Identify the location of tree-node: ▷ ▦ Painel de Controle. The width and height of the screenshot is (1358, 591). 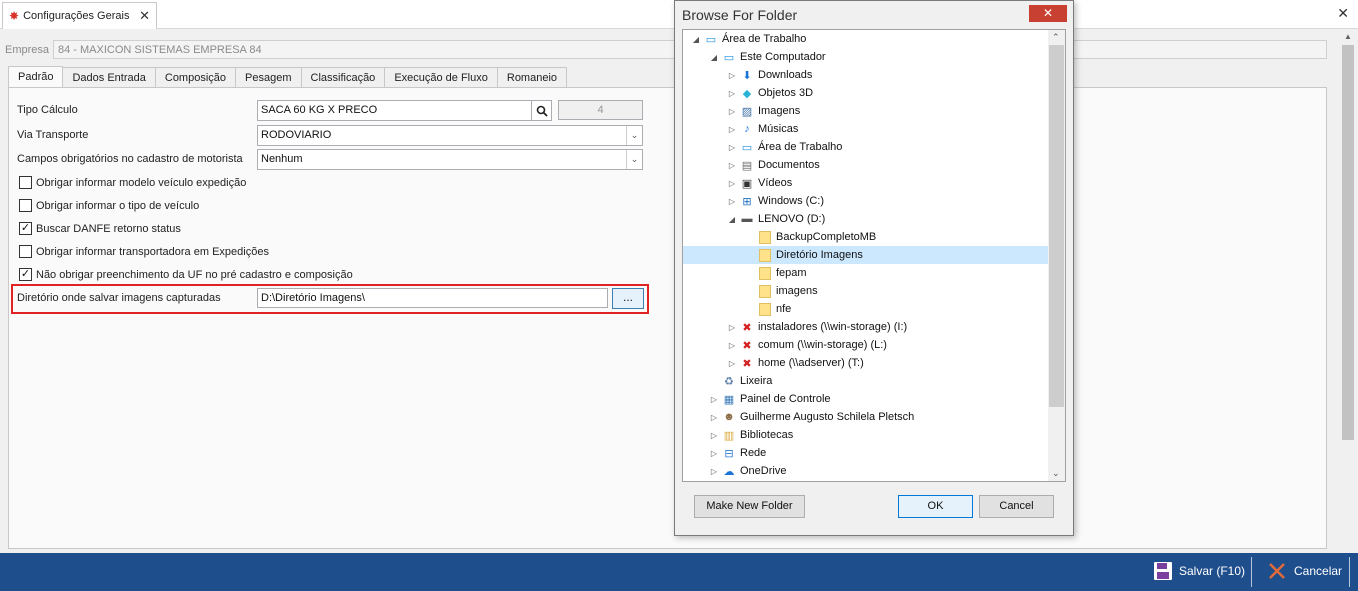
(866, 399).